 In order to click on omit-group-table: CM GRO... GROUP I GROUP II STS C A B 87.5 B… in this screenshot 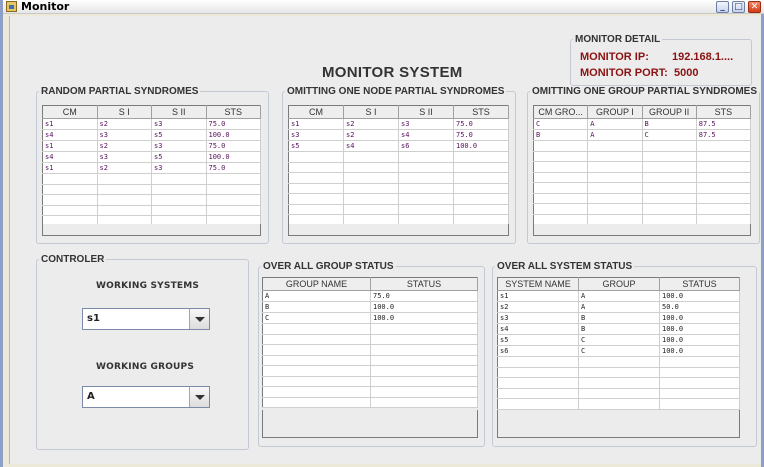, I will do `click(642, 165)`.